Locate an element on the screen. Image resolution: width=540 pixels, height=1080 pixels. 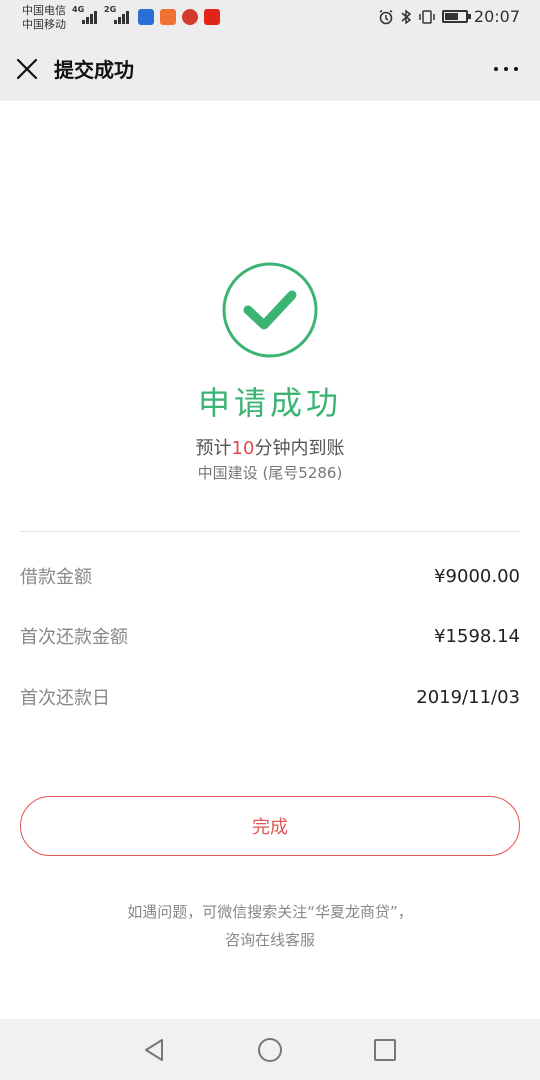
detail-row-first-repayment-amount: 首次还款金额 ¥1598.14 is located at coordinates (270, 636).